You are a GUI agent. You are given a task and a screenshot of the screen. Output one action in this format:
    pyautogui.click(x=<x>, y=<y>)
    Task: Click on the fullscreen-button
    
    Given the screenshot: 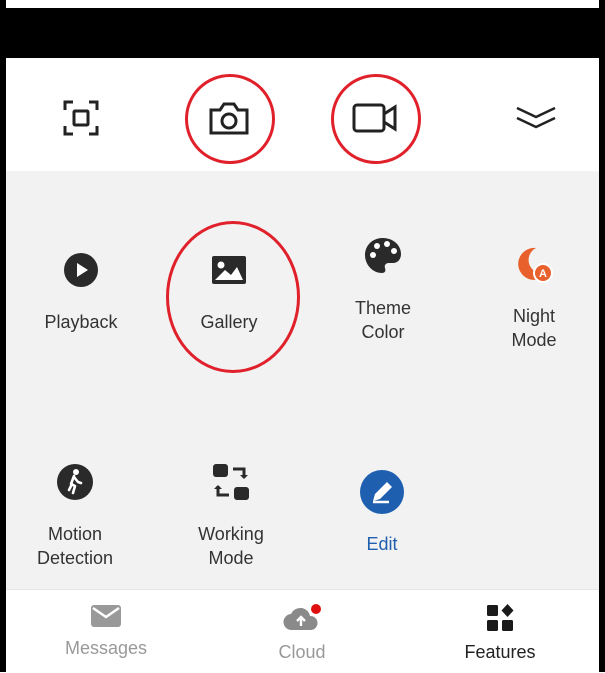 What is the action you would take?
    pyautogui.click(x=81, y=118)
    